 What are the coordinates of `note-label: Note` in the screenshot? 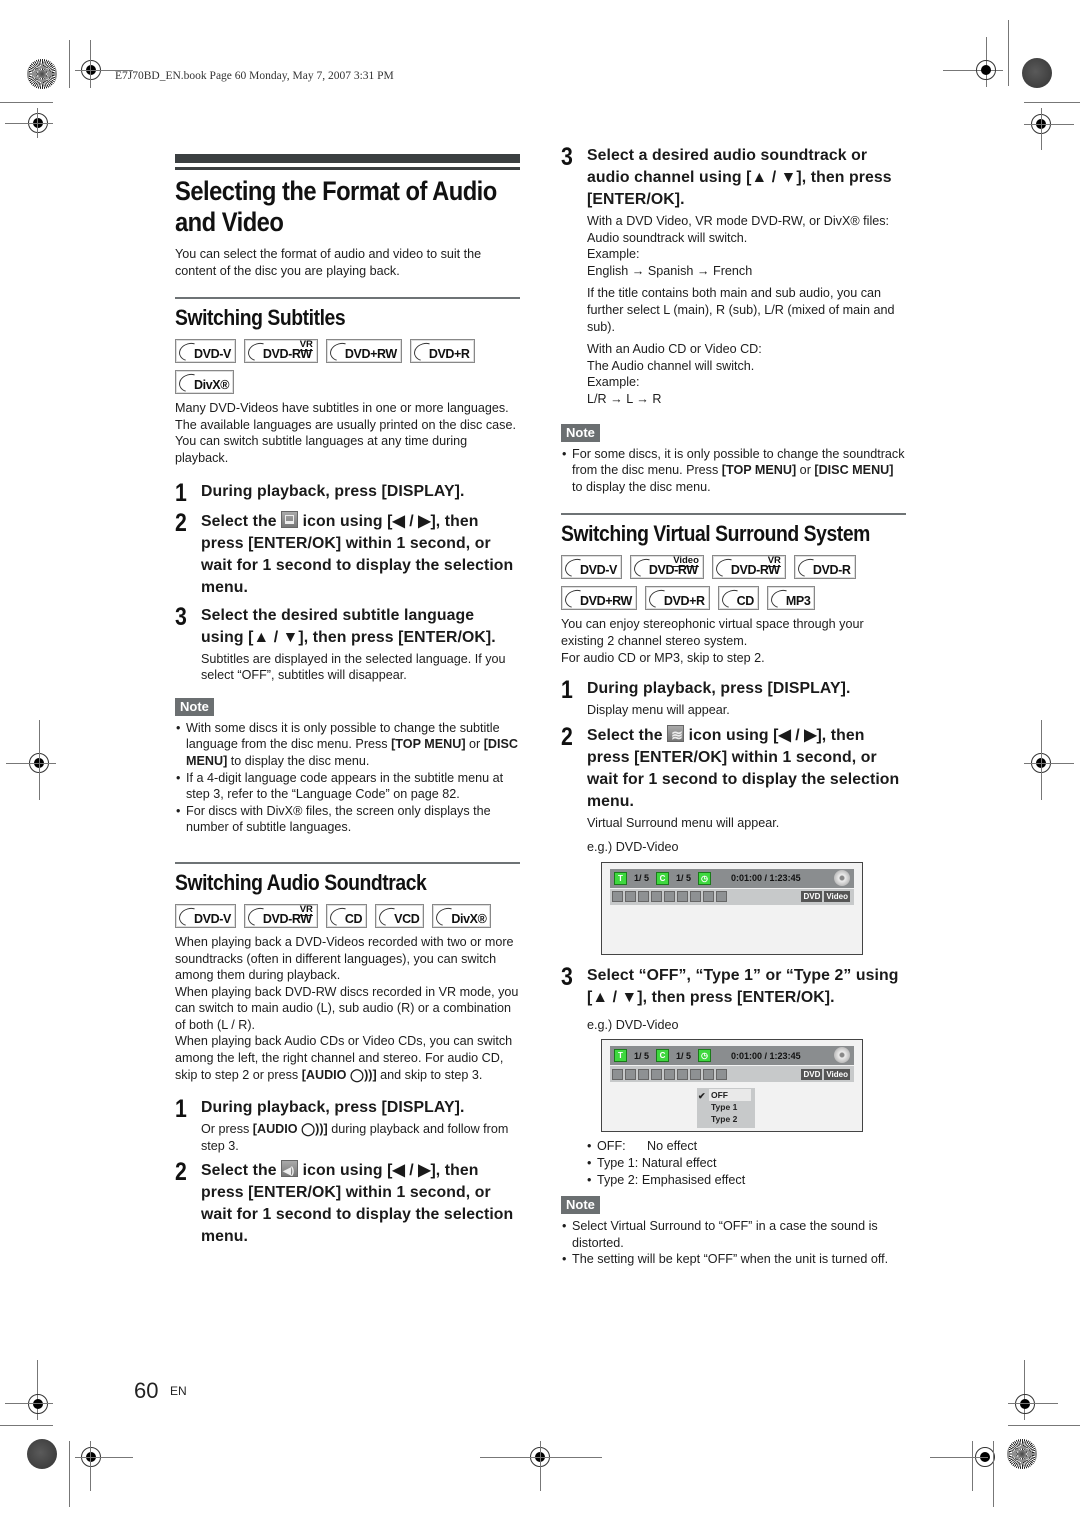 It's located at (580, 1205).